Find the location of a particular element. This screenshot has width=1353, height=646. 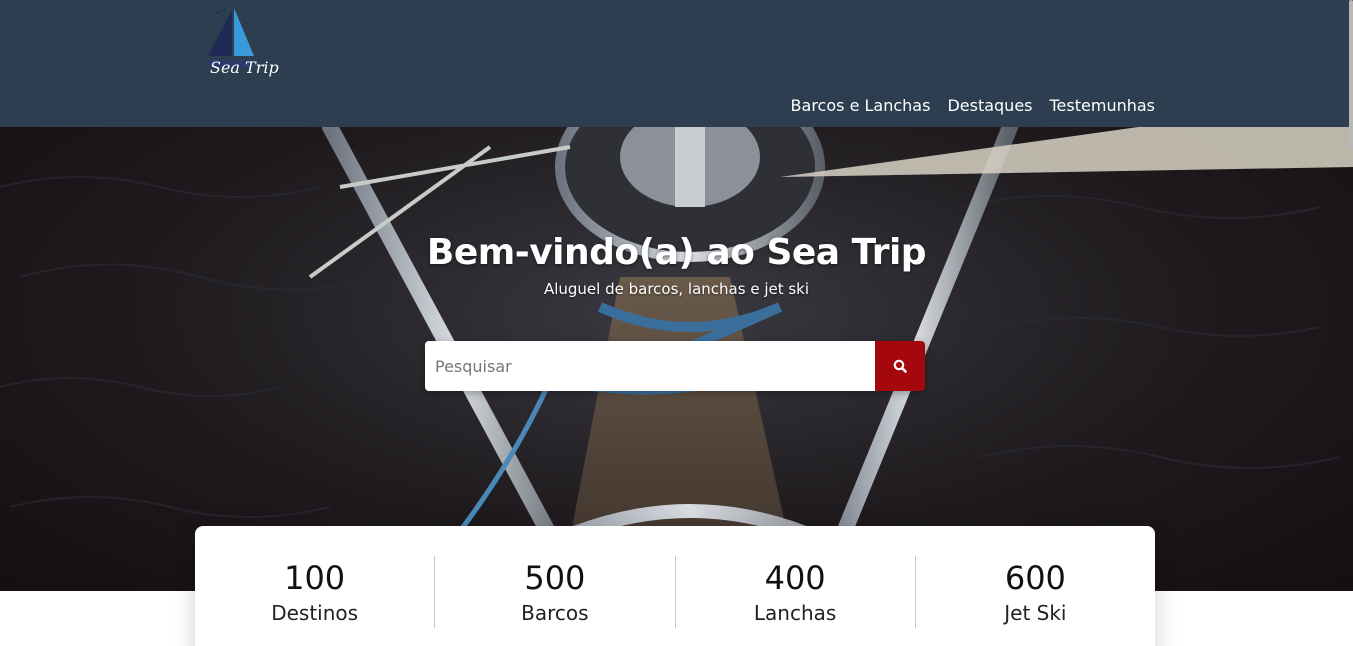

stat-destinos: 100 Destinos is located at coordinates (315, 592).